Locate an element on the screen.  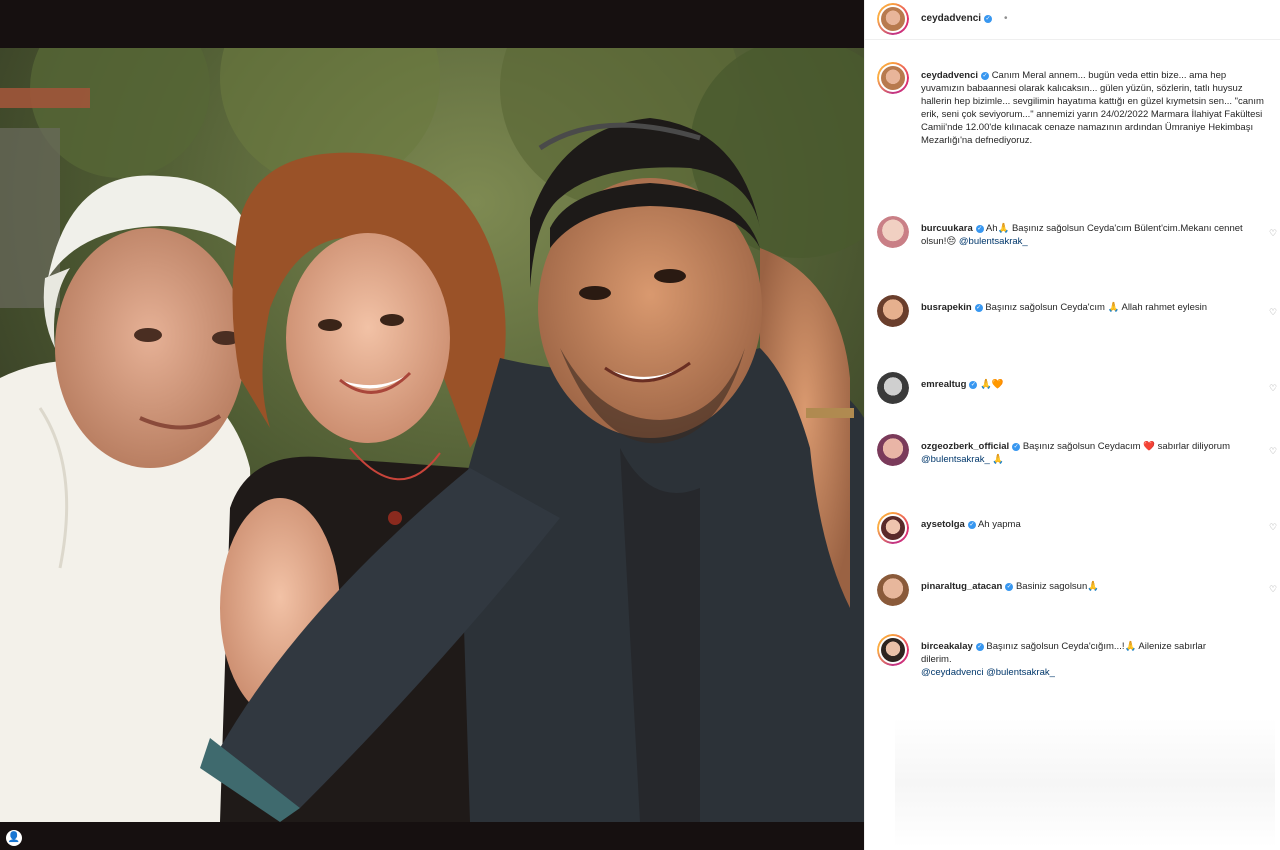
comment-username: emrealtug is located at coordinates (943, 384).